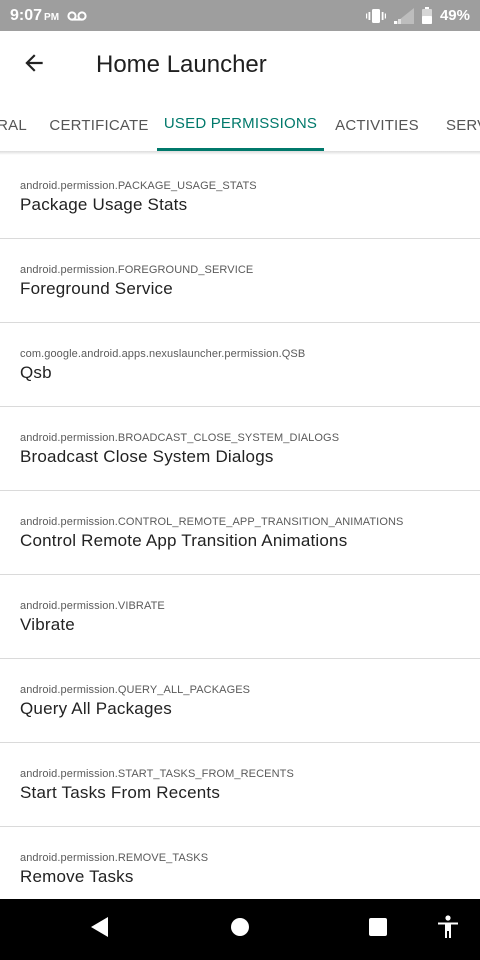 This screenshot has height=960, width=480. I want to click on voicemail-icon, so click(77, 16).